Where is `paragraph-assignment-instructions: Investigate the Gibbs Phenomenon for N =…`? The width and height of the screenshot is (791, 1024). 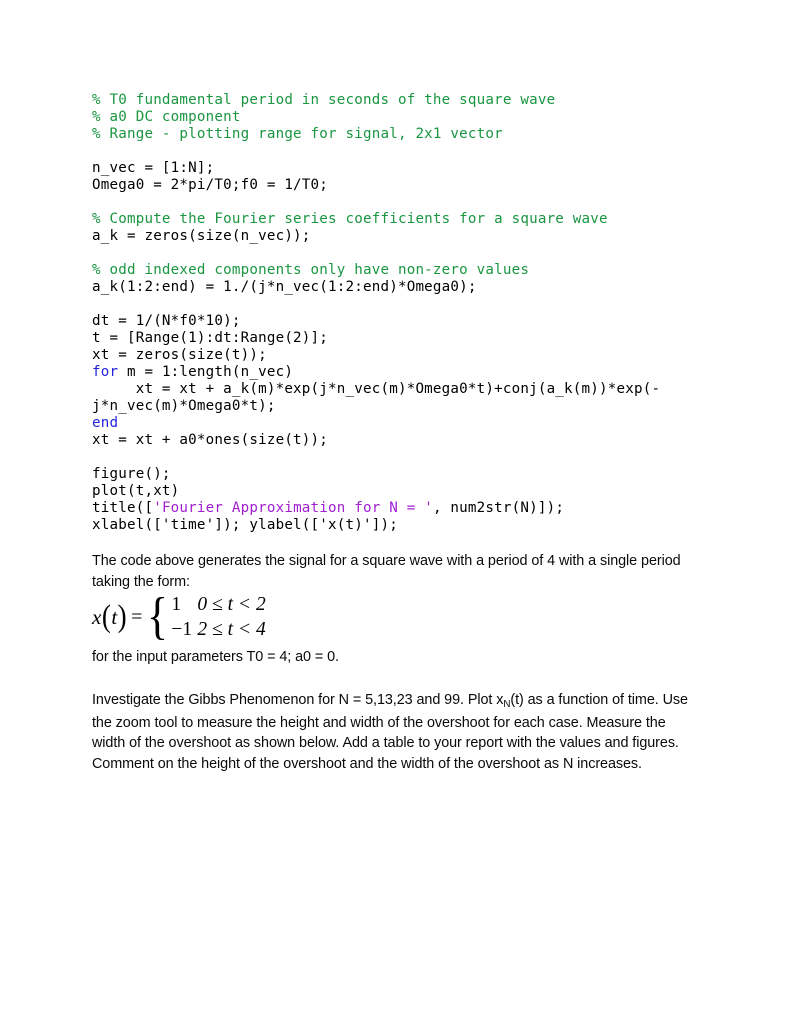 paragraph-assignment-instructions: Investigate the Gibbs Phenomenon for N =… is located at coordinates (394, 732).